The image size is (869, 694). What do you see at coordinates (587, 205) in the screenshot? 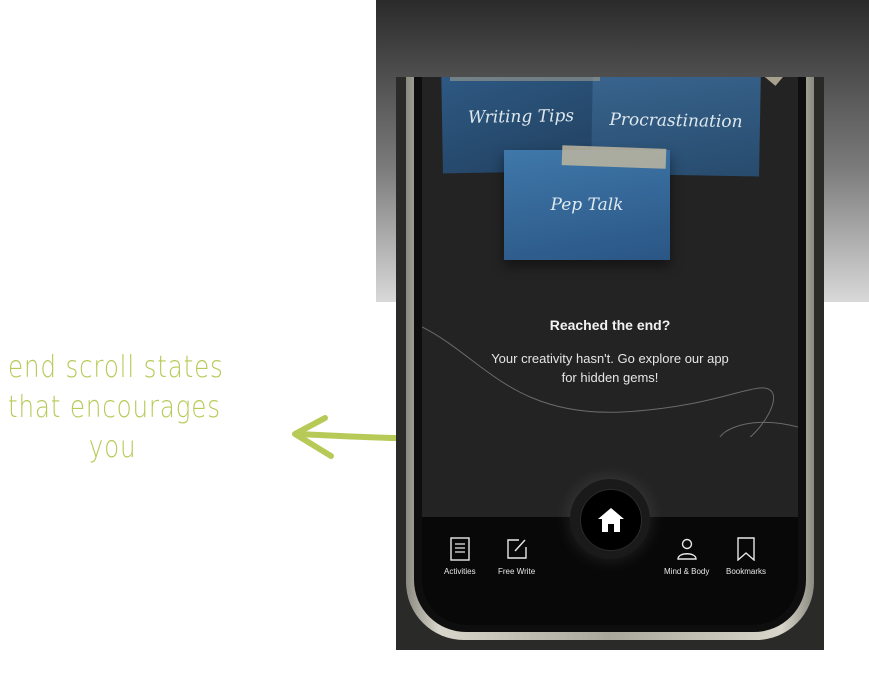
I see `note-label: Pep Talk` at bounding box center [587, 205].